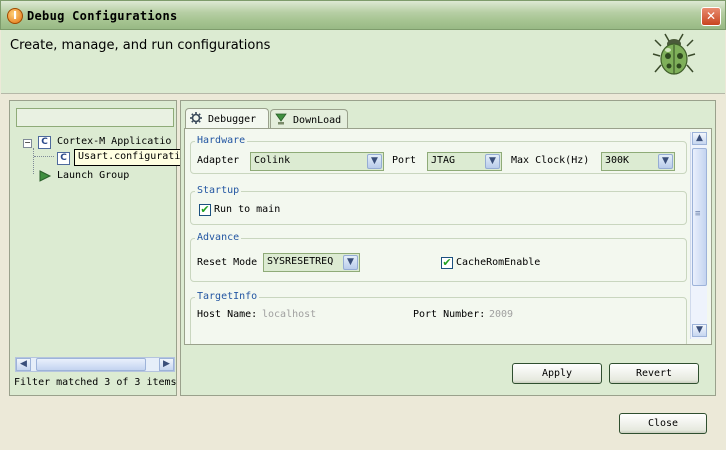  Describe the element at coordinates (654, 373) in the screenshot. I see `revert-button: Revert` at that location.